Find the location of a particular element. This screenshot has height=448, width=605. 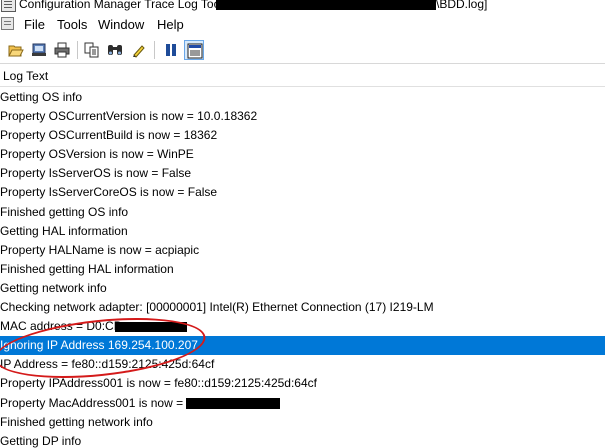

menu-window: Window is located at coordinates (121, 24).